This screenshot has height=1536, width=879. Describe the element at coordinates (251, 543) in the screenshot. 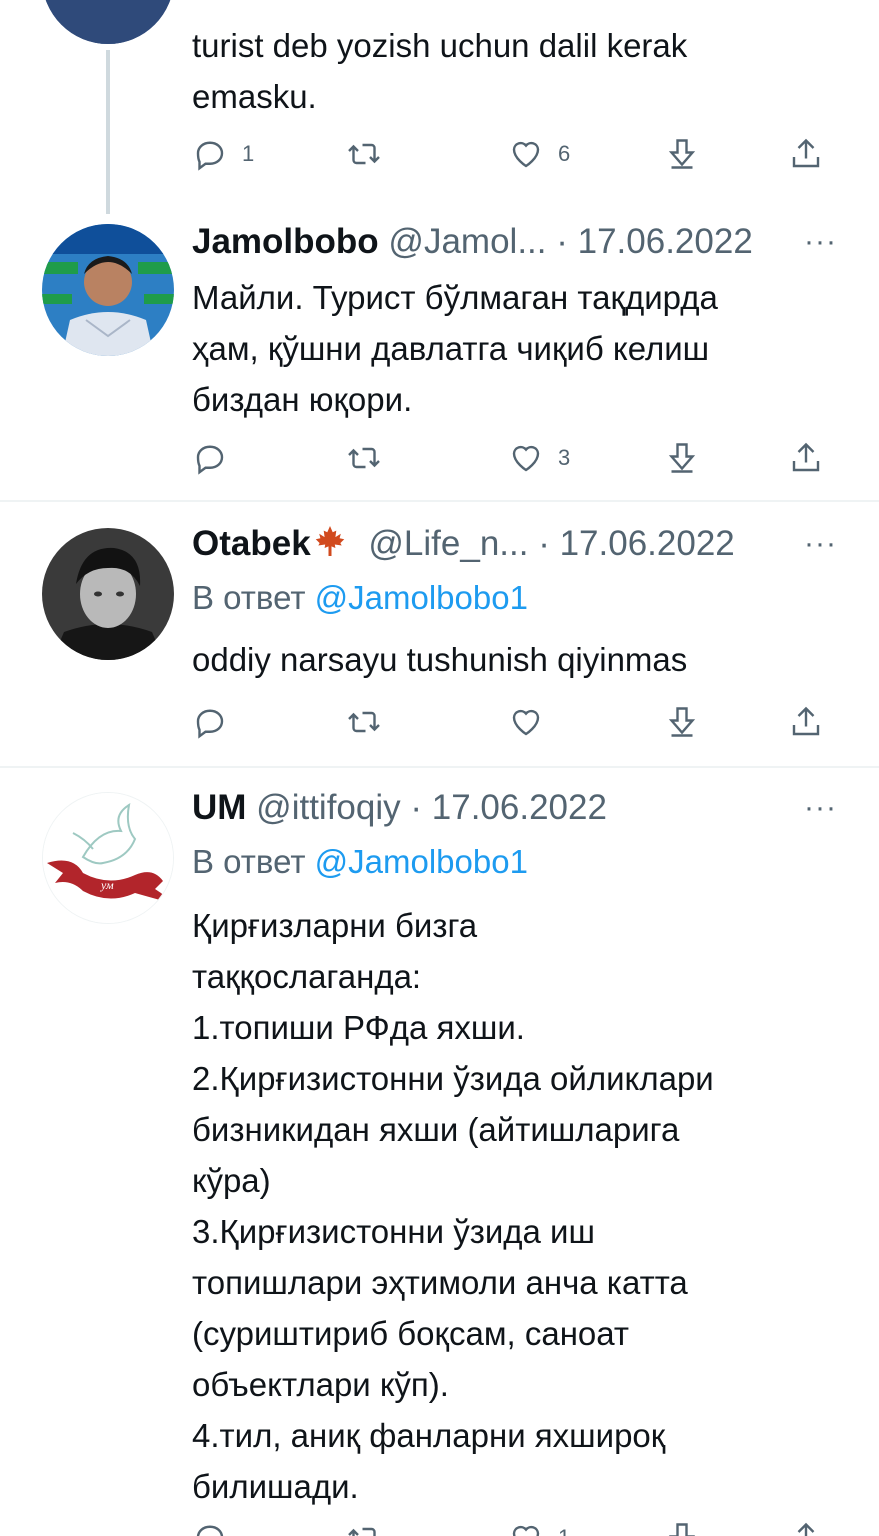

I see `display-name: Otabek` at that location.